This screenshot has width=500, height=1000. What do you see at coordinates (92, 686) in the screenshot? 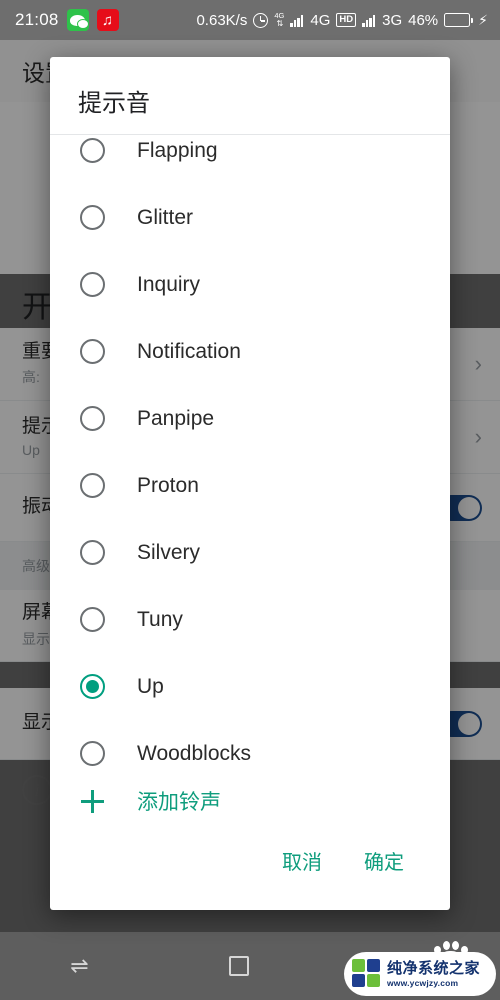
I see `radio-selected-icon` at bounding box center [92, 686].